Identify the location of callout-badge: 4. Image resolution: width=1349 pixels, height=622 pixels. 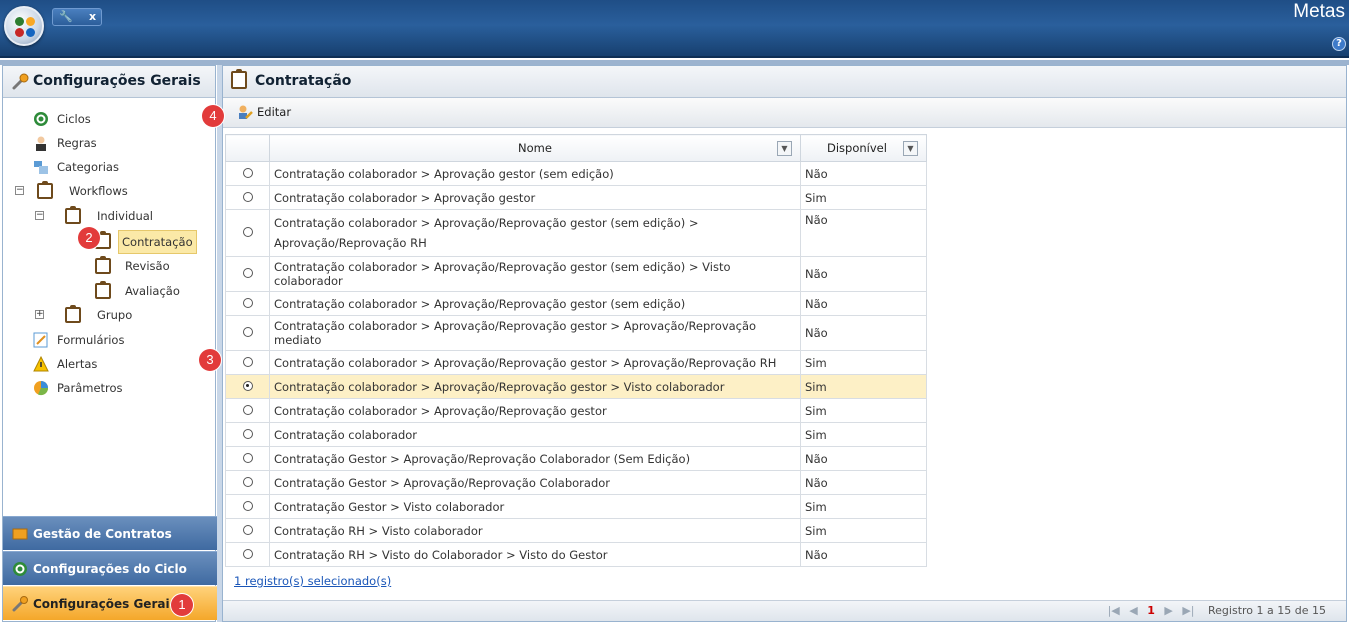
(213, 116).